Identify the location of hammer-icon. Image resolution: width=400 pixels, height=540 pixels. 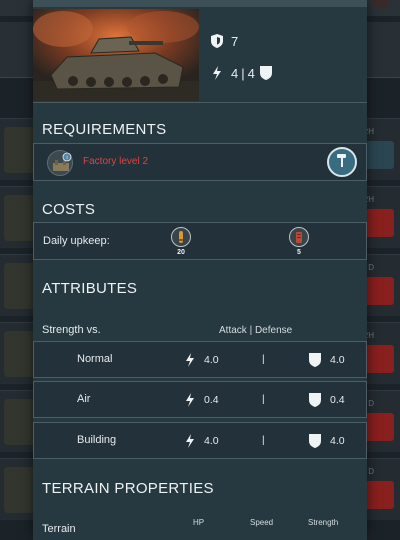
(342, 162).